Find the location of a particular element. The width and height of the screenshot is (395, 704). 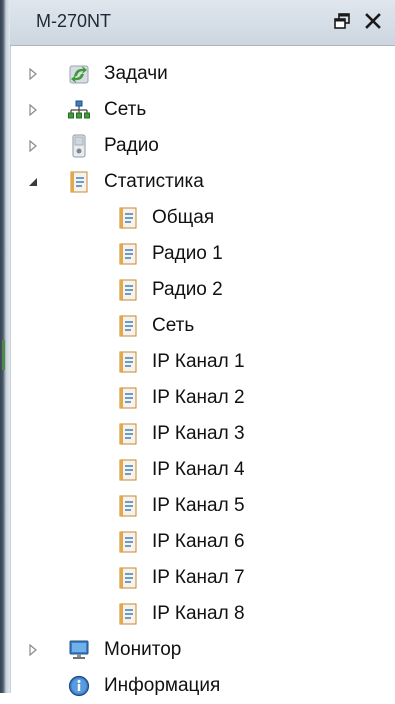

tree-subitem-radio-2: Радио 2 is located at coordinates (203, 290).